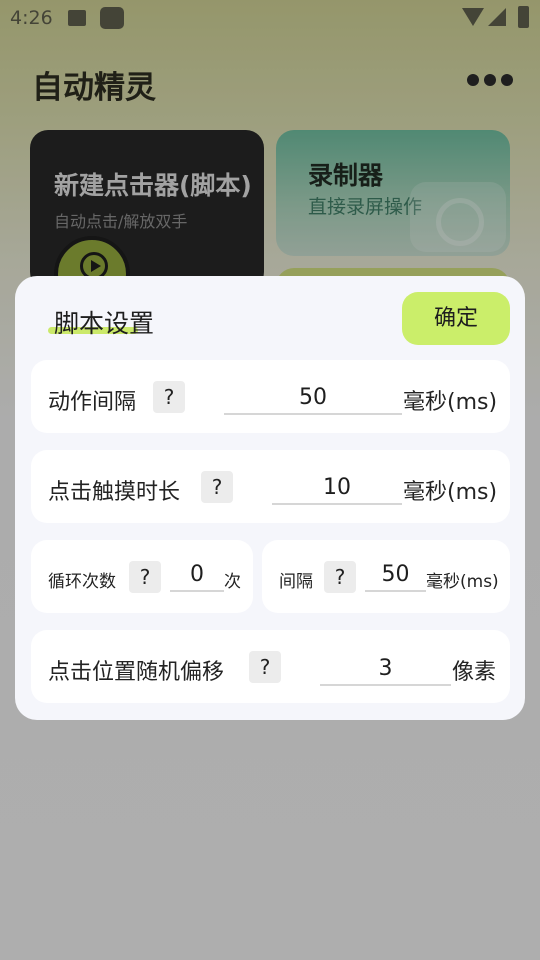  I want to click on loop-interval-label: 间隔, so click(296, 582).